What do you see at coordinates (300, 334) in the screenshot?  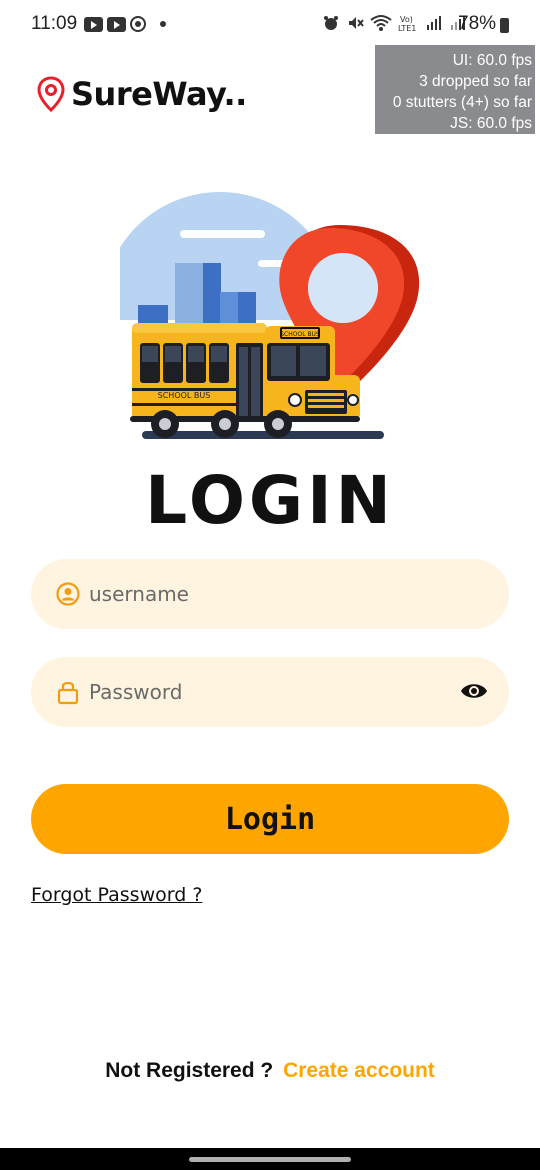 I see `bus-roof-sign: SCHOOL BUS` at bounding box center [300, 334].